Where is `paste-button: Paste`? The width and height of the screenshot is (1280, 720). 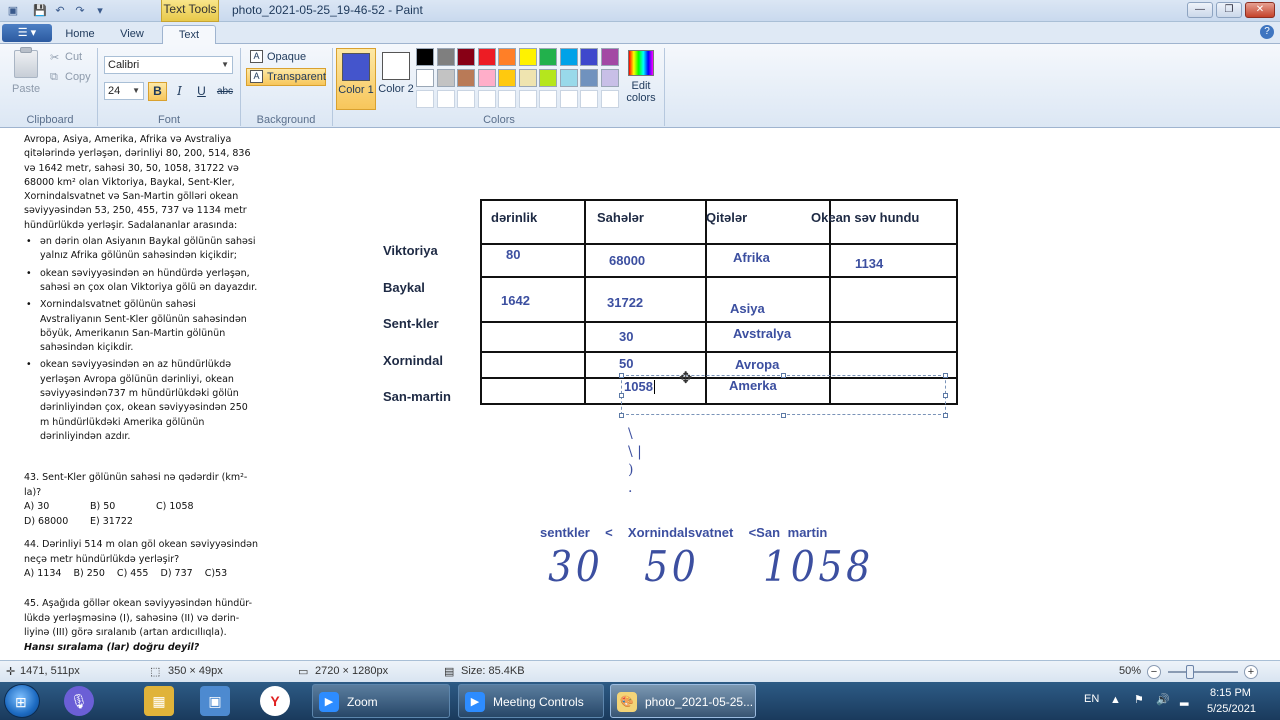
paste-button: Paste is located at coordinates (26, 89).